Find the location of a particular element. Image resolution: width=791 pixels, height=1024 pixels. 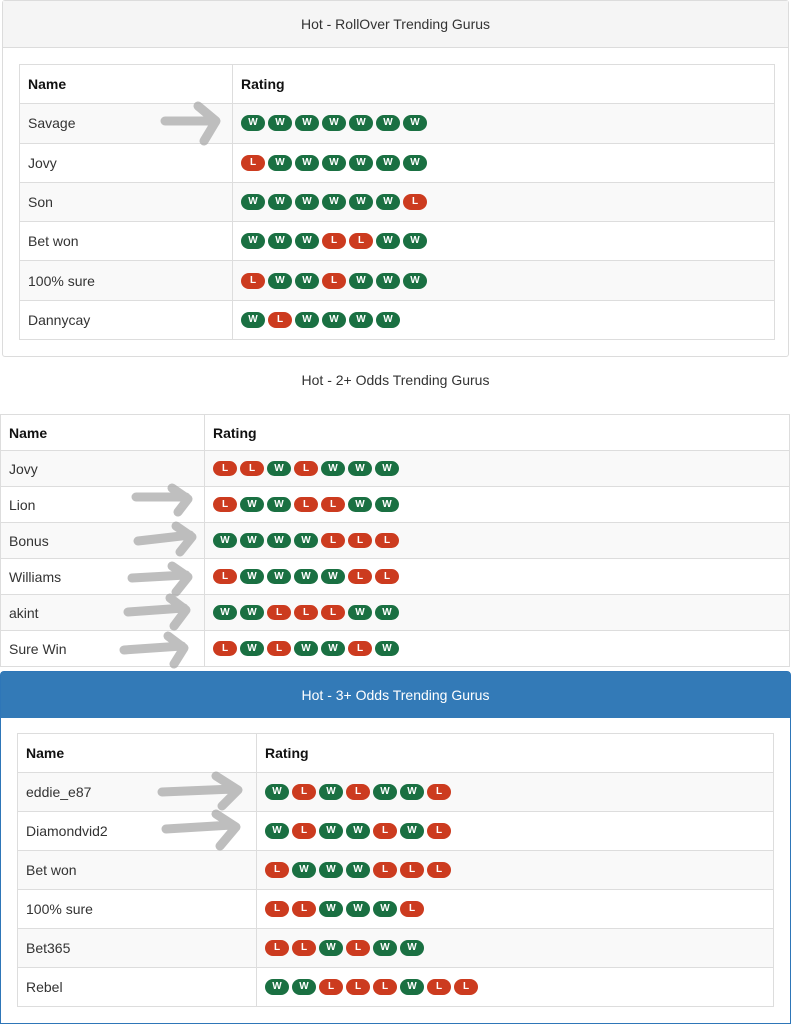

rating-column-header: Rating is located at coordinates (515, 753).